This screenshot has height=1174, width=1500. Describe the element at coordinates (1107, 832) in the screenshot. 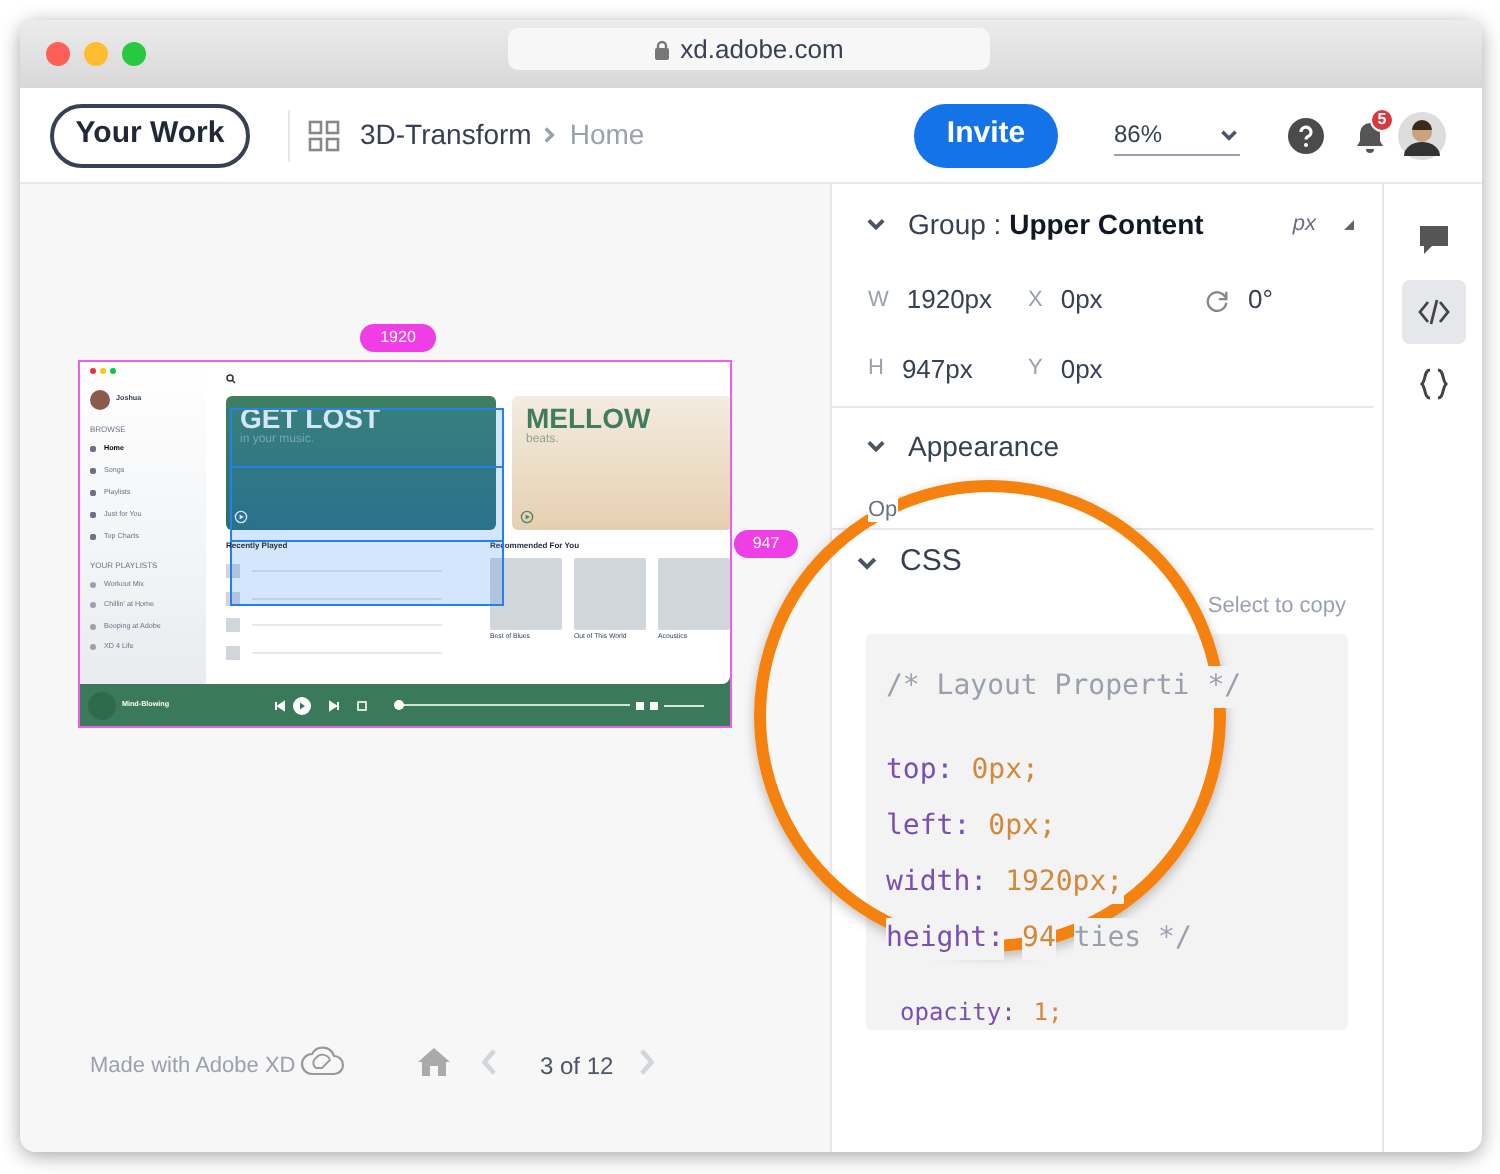

I see `code-block: /* Layout Properti */ top: 0px; left: 0px; width: 1920px; height: 94 ties */ opacity: 1;` at that location.